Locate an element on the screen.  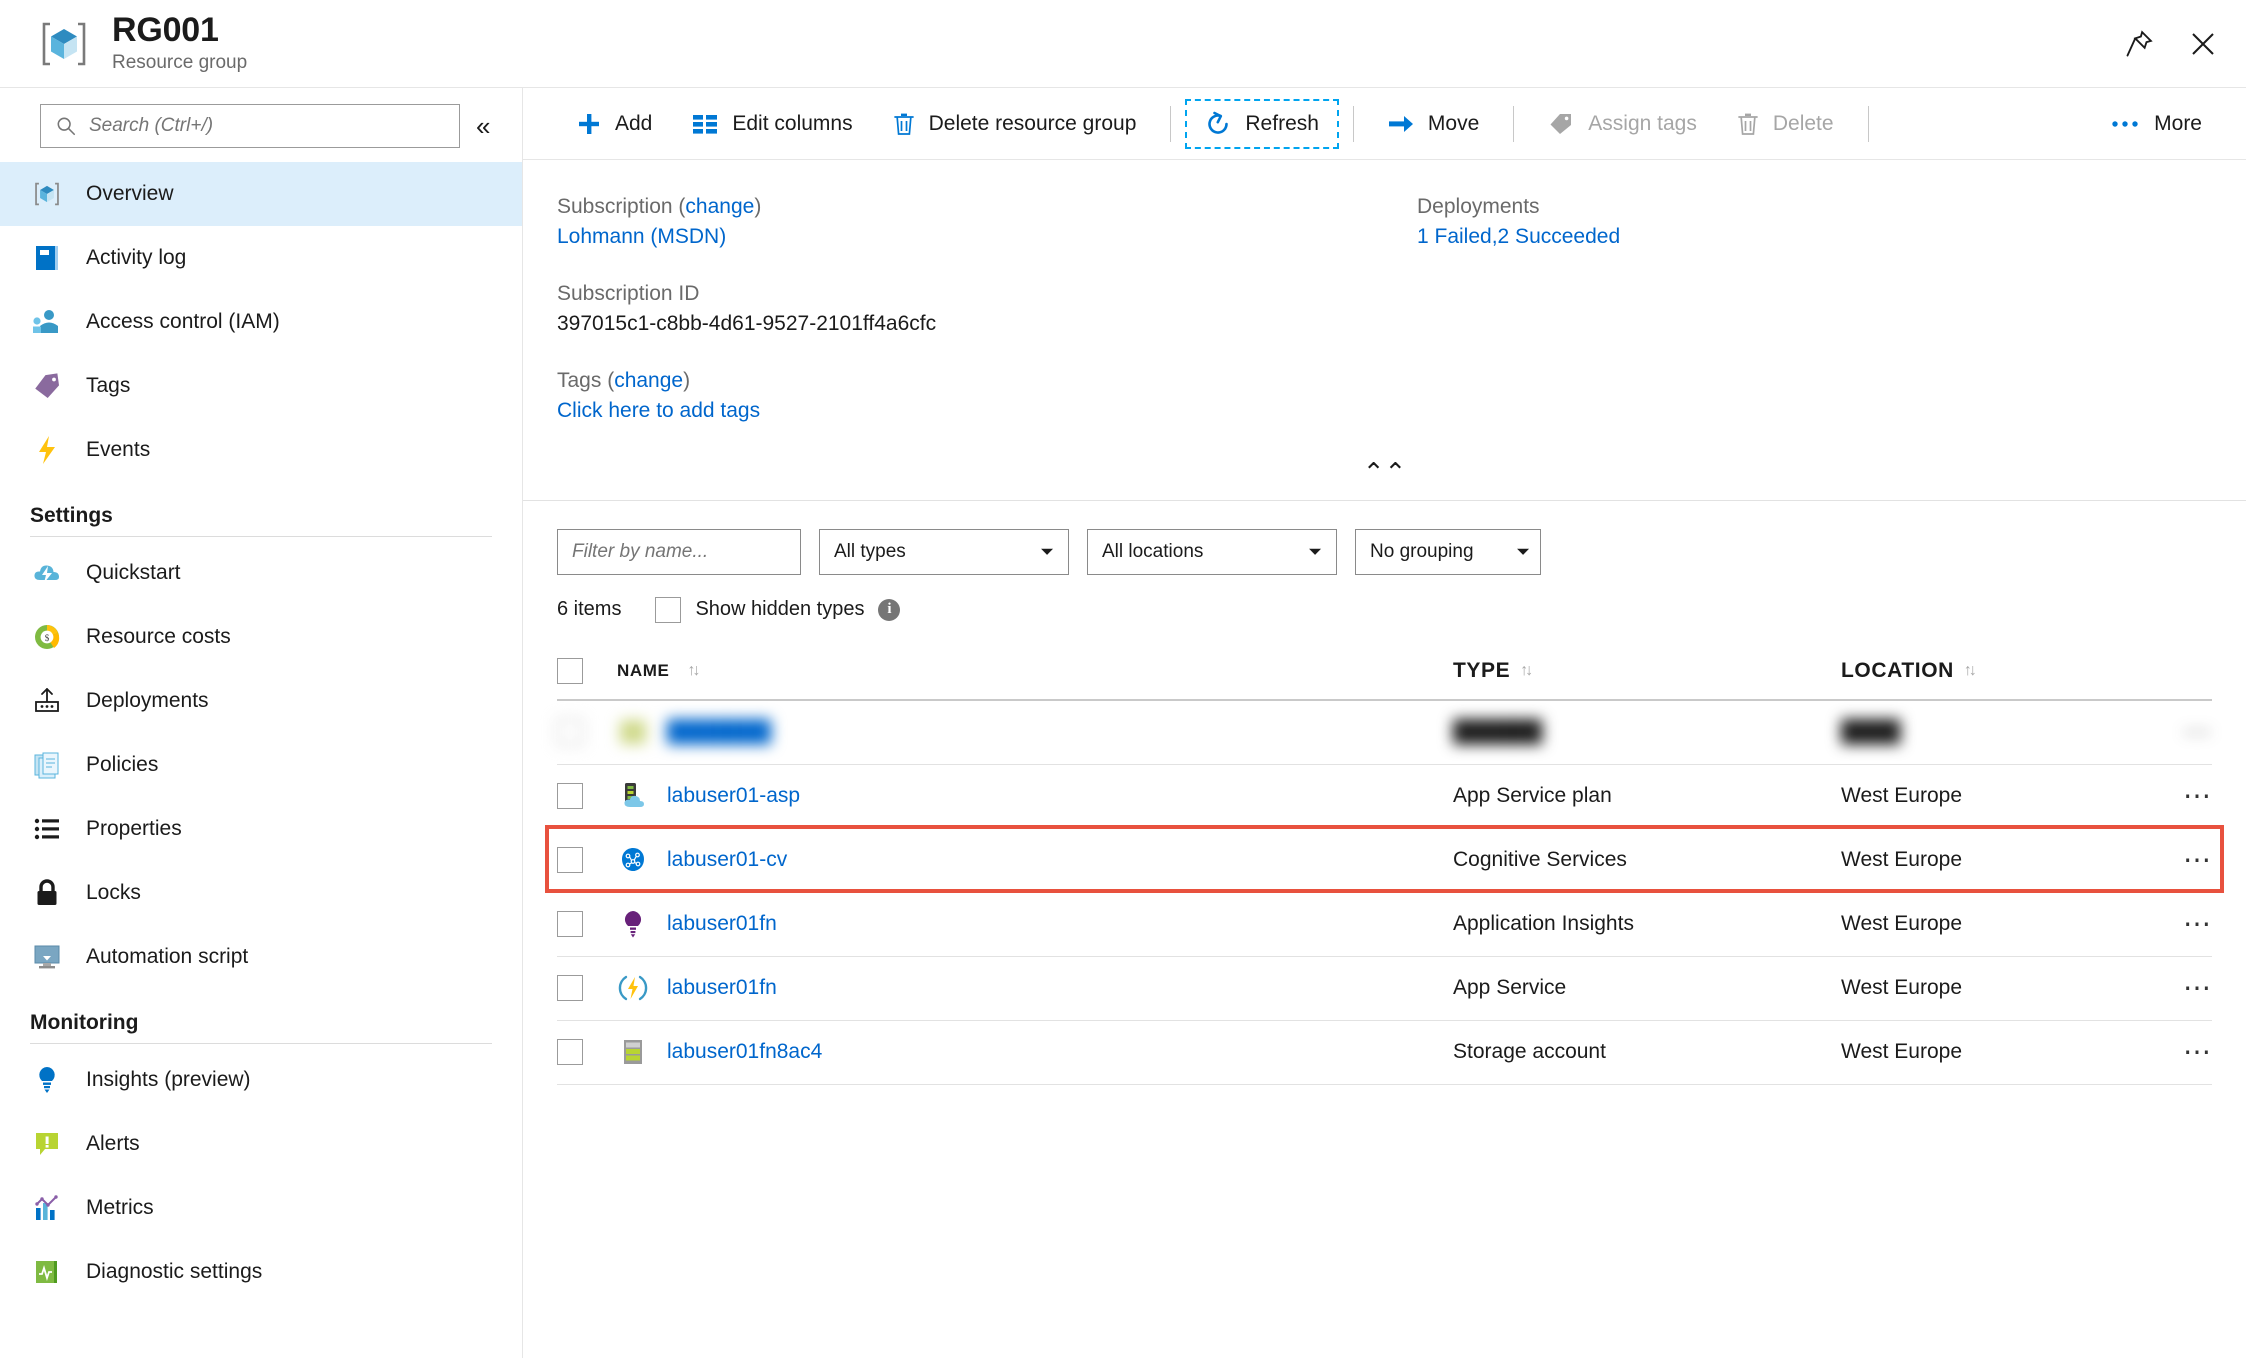
grouping-filter-value: No grouping is located at coordinates (1422, 551).